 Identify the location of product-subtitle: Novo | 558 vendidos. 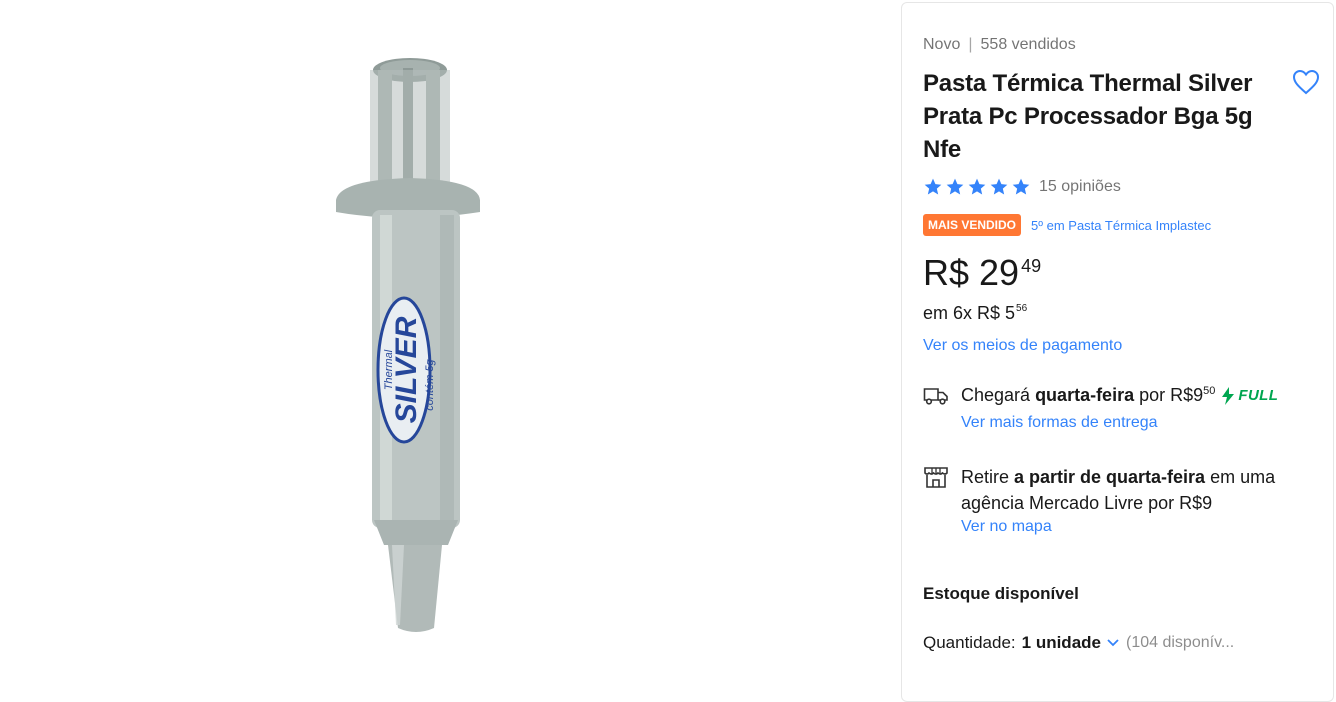
(999, 45).